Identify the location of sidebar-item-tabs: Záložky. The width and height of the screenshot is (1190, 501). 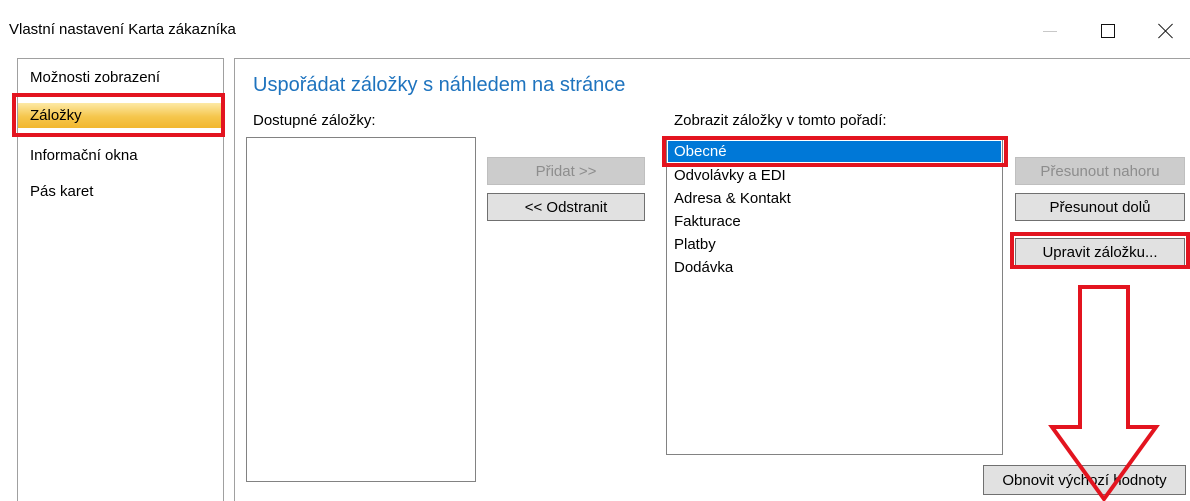
(120, 115).